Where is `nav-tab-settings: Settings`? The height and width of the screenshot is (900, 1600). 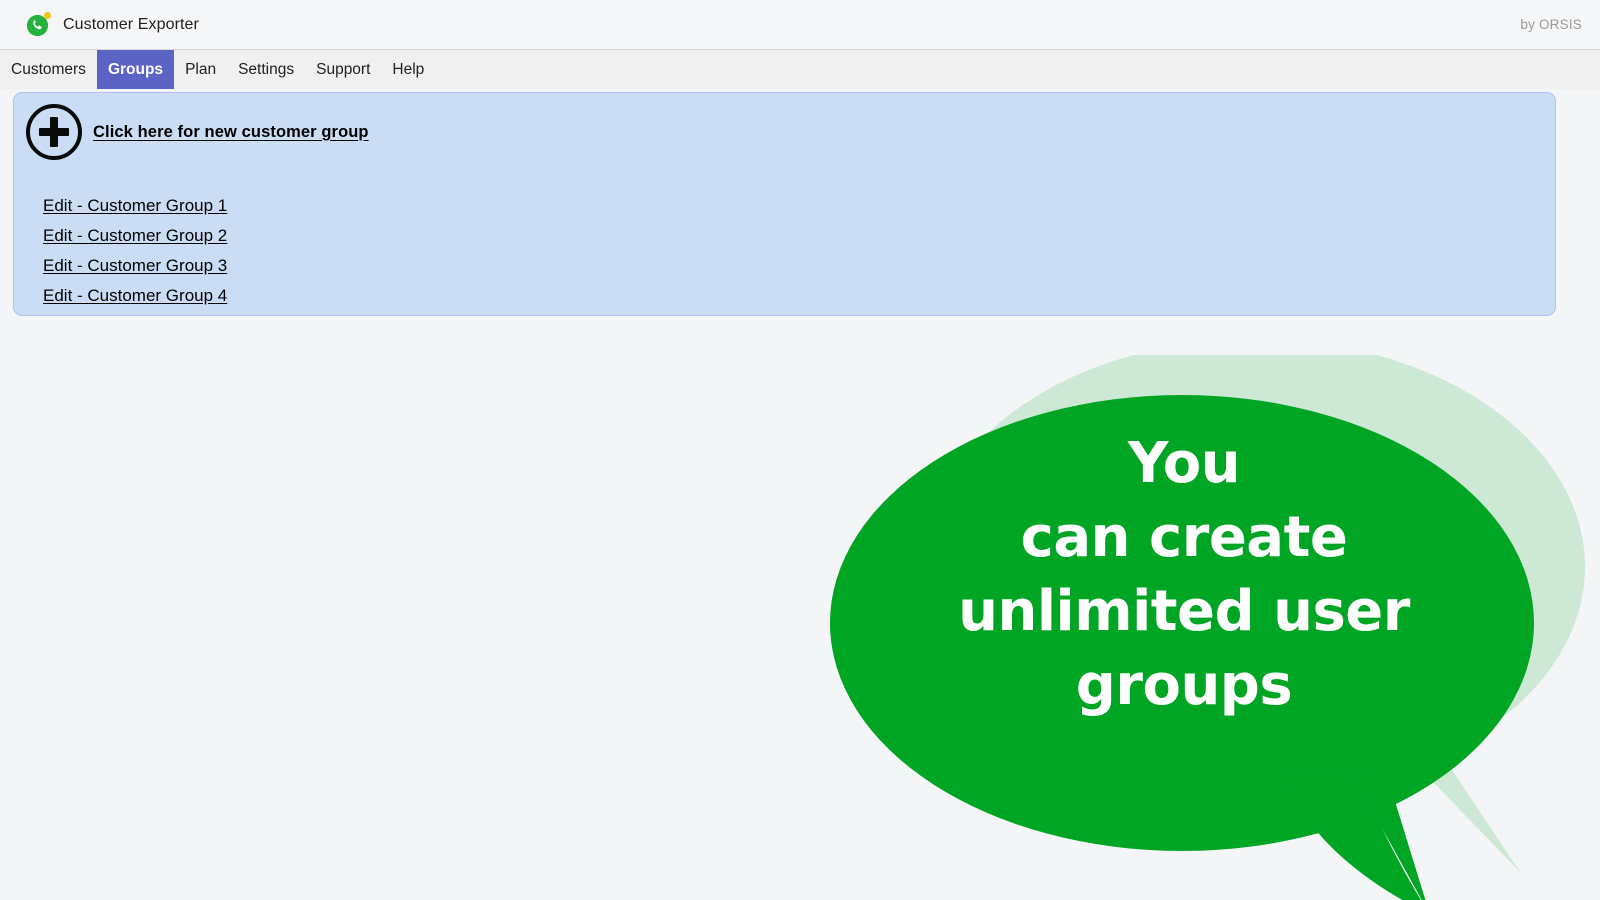
nav-tab-settings: Settings is located at coordinates (266, 69).